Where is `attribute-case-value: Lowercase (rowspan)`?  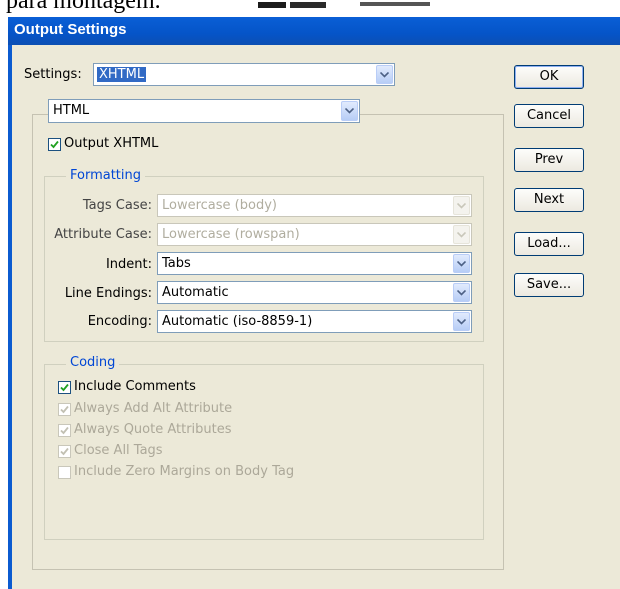
attribute-case-value: Lowercase (rowspan) is located at coordinates (231, 234).